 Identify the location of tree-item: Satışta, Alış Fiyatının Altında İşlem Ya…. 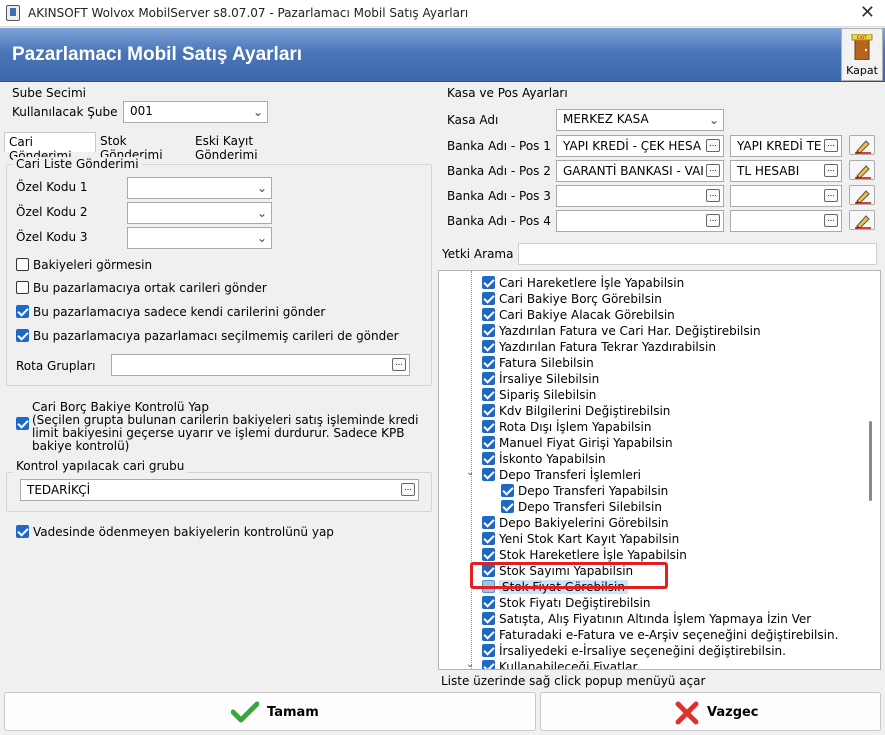
(646, 620).